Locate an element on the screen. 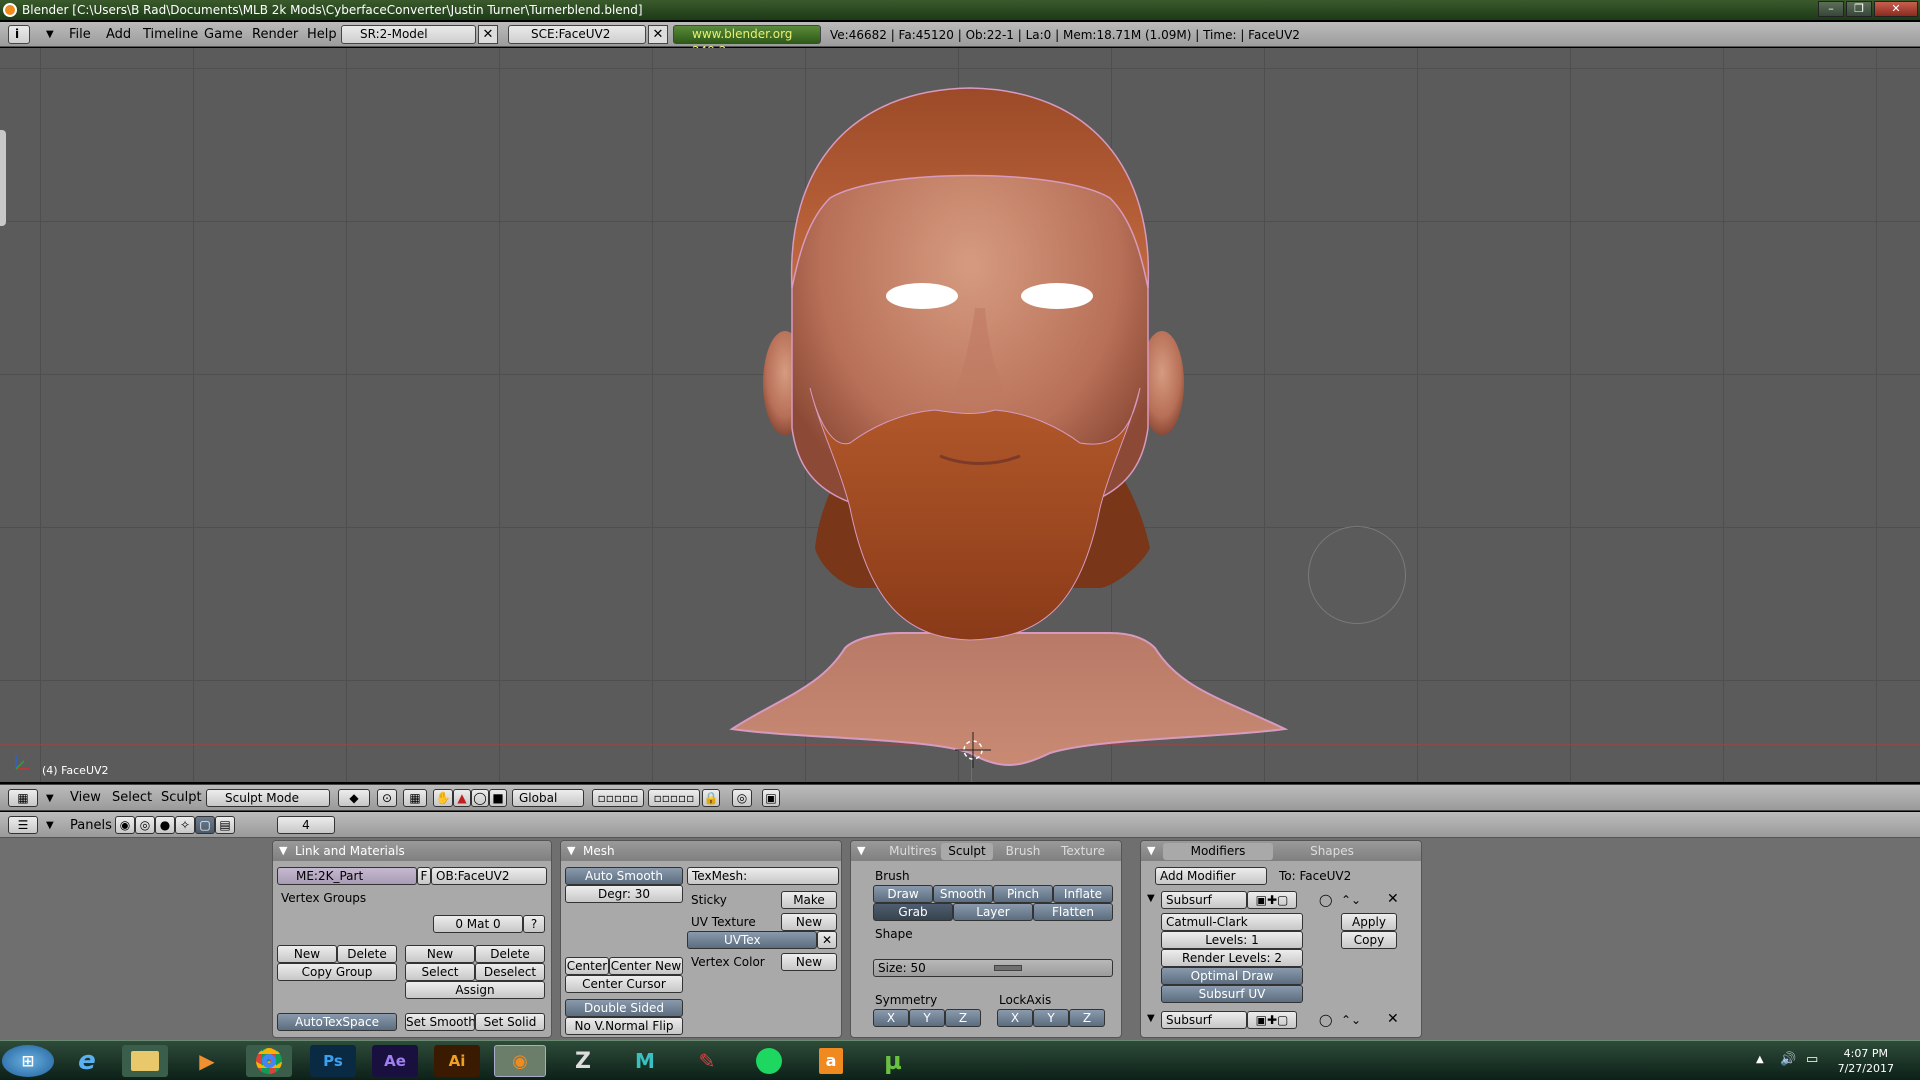  link-materials-panel-header: ▼ Link and Materials is located at coordinates (412, 851).